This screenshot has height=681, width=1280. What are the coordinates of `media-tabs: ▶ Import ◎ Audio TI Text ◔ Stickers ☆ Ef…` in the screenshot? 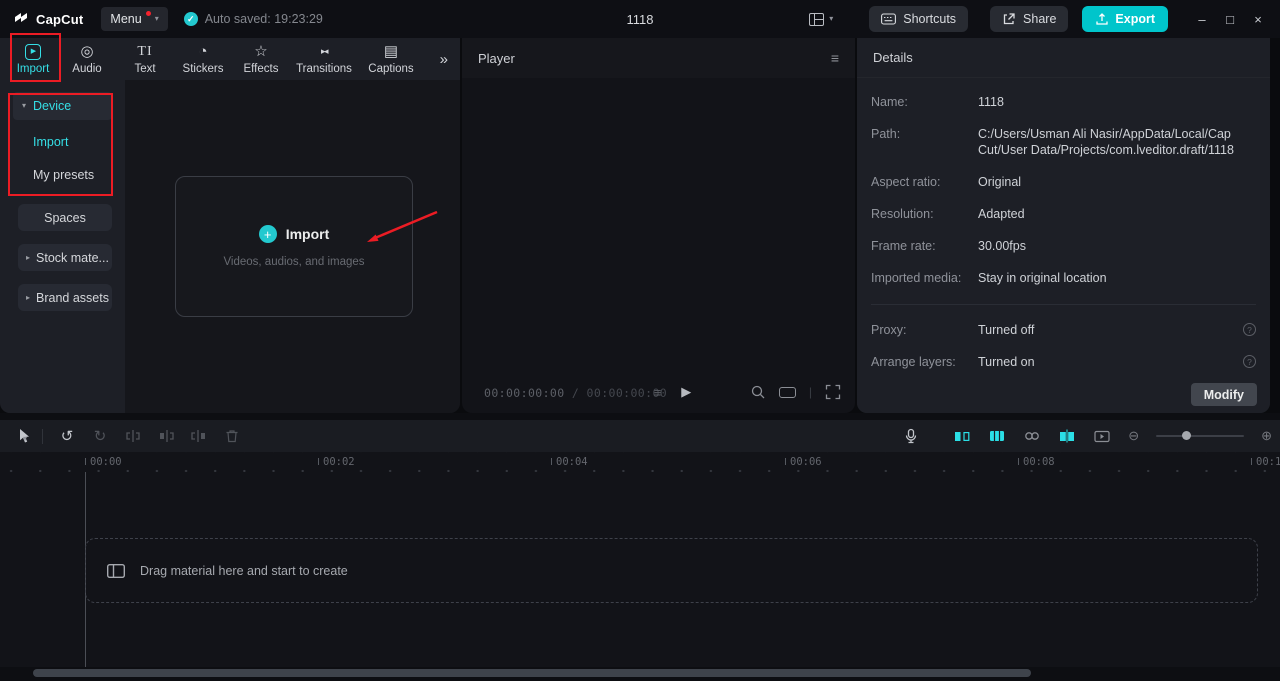 It's located at (230, 59).